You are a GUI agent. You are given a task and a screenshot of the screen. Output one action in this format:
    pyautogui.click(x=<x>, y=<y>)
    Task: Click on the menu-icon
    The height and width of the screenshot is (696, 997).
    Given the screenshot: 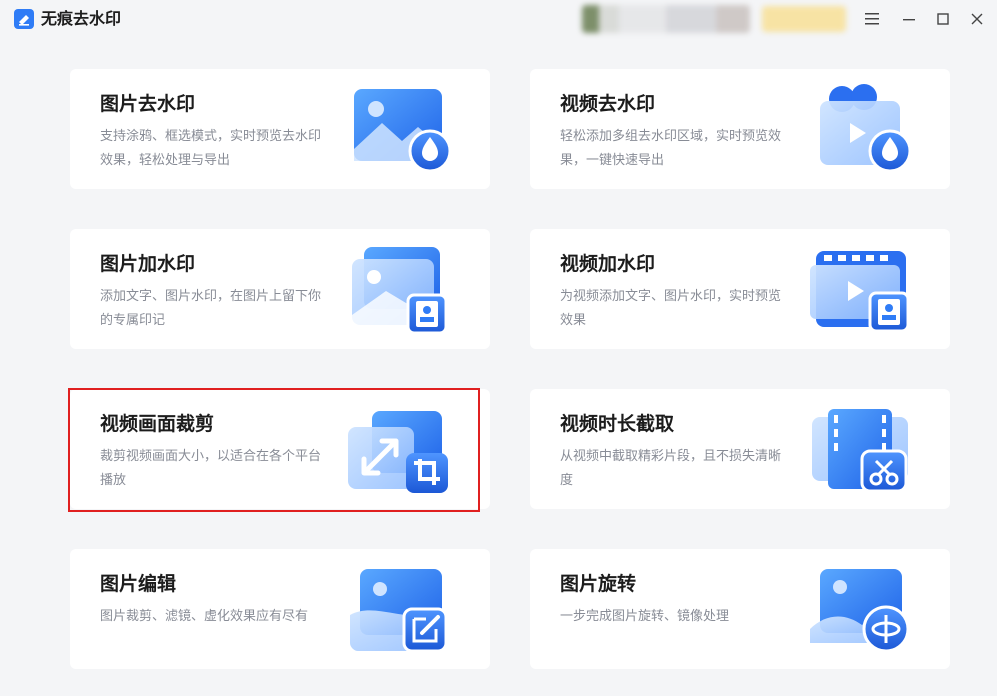 What is the action you would take?
    pyautogui.click(x=872, y=19)
    